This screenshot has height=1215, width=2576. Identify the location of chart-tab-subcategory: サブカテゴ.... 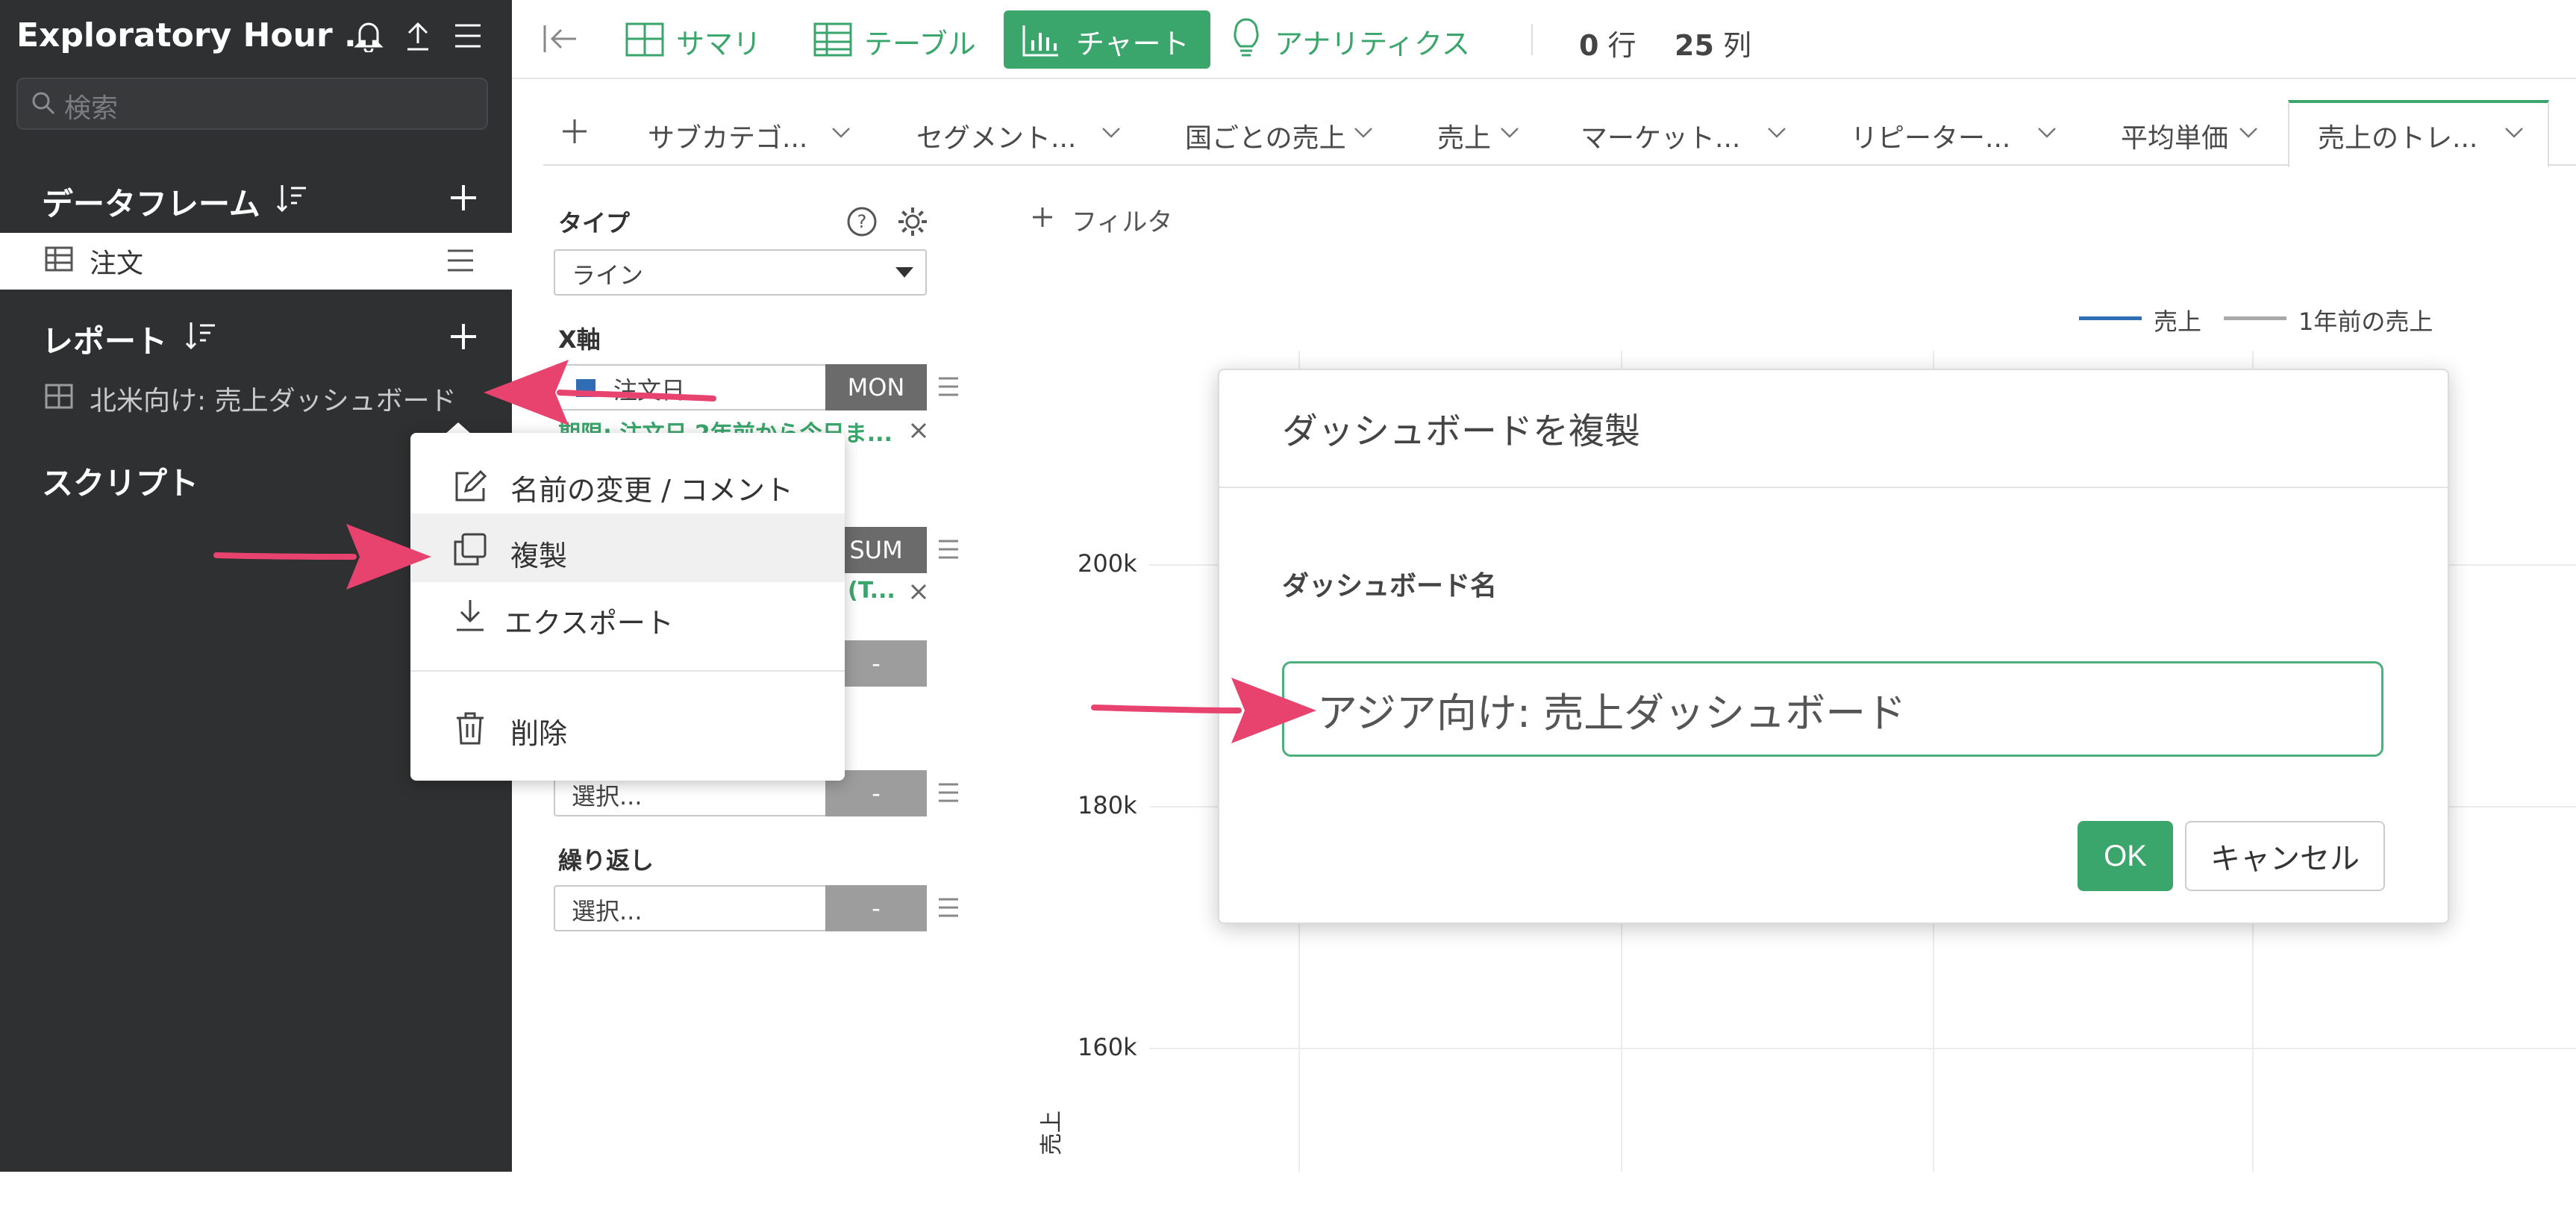
(727, 135).